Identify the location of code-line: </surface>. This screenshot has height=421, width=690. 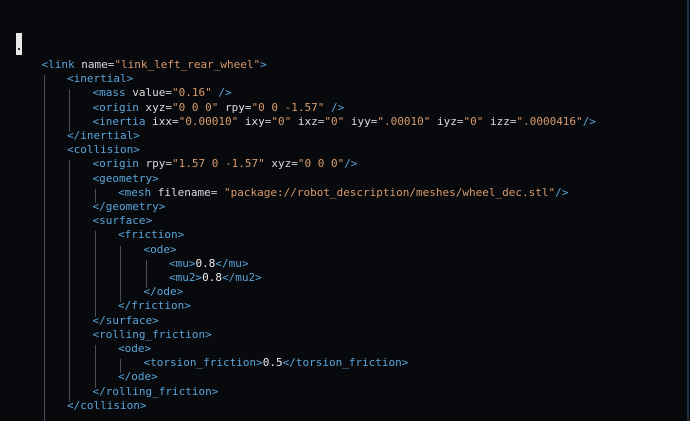
(126, 321).